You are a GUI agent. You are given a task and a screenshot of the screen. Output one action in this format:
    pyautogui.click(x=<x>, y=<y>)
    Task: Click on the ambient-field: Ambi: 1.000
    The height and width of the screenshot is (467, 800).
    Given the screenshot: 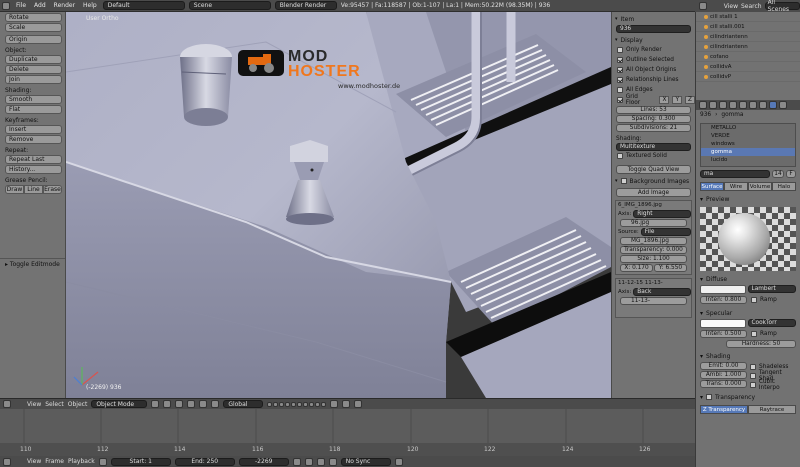 What is the action you would take?
    pyautogui.click(x=723, y=375)
    